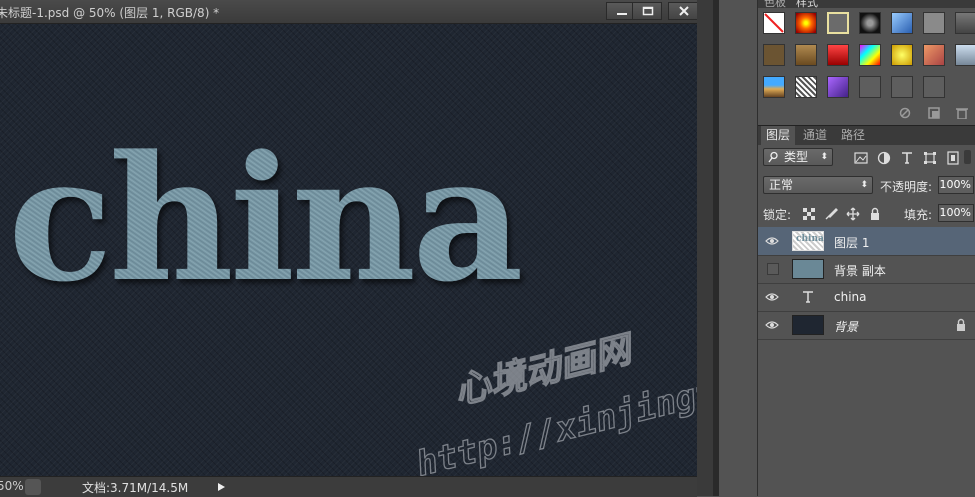  What do you see at coordinates (961, 324) in the screenshot?
I see `lock-icon` at bounding box center [961, 324].